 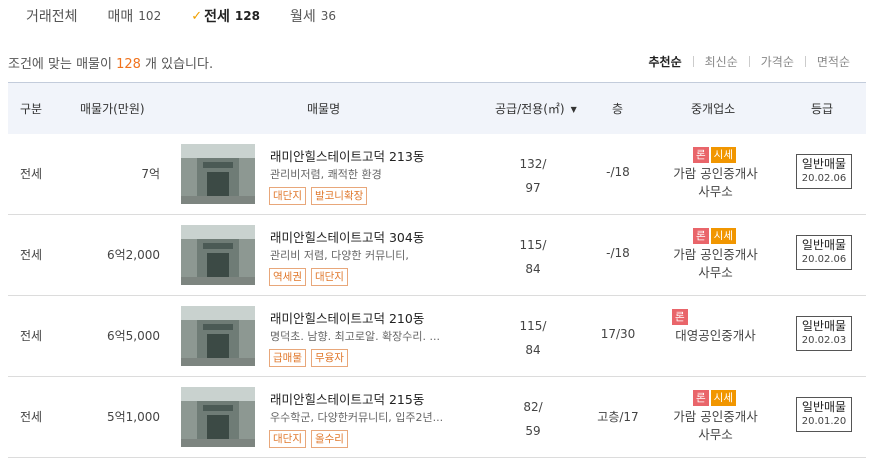 I want to click on sort-options: 추천순 최신순 가격순 면적순, so click(x=750, y=61).